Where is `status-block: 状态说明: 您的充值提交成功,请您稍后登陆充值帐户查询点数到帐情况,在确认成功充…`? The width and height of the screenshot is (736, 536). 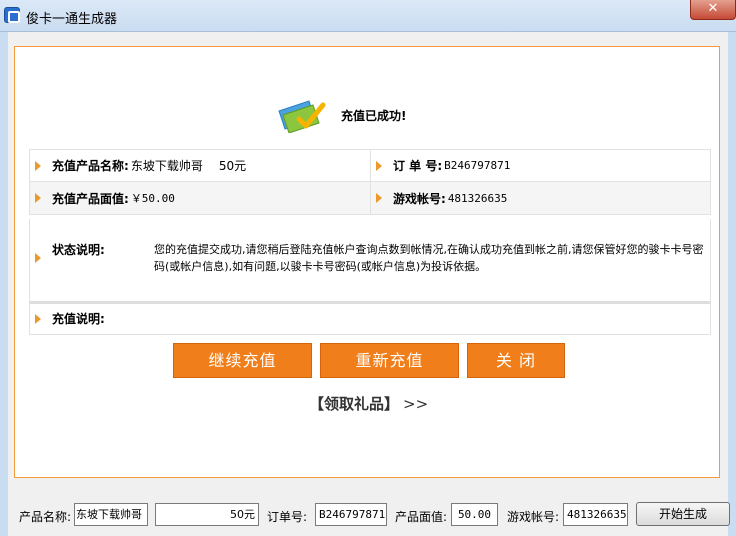 status-block: 状态说明: 您的充值提交成功,请您稍后登陆充值帐户查询点数到帐情况,在确认成功充… is located at coordinates (370, 261).